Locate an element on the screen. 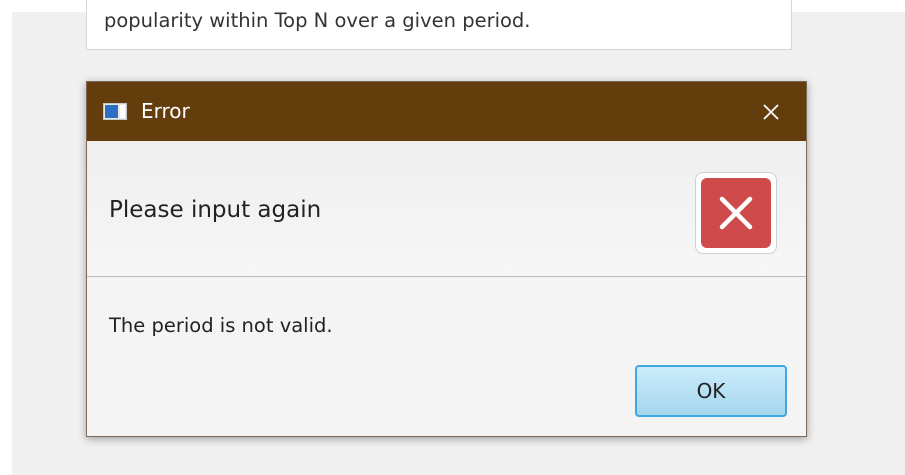  error-graphic is located at coordinates (736, 213).